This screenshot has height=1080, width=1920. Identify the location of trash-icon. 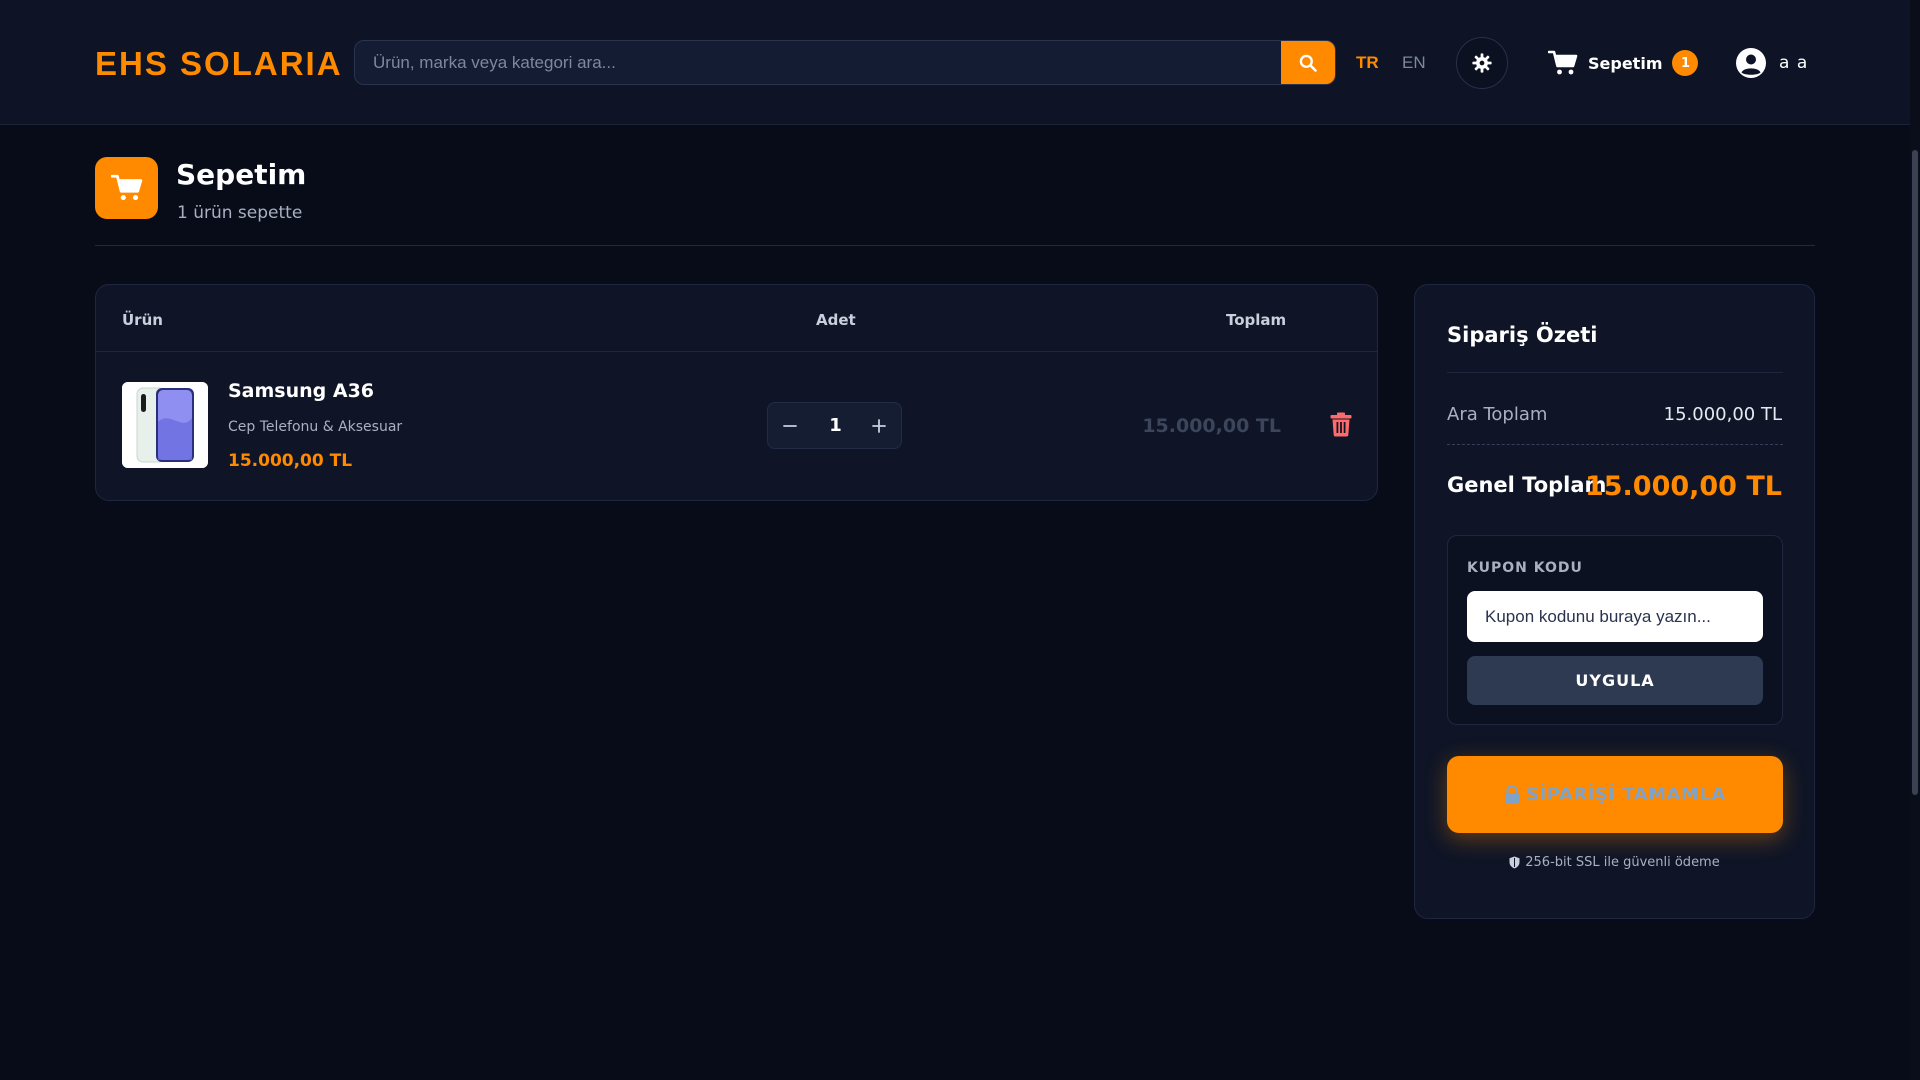
(1341, 424).